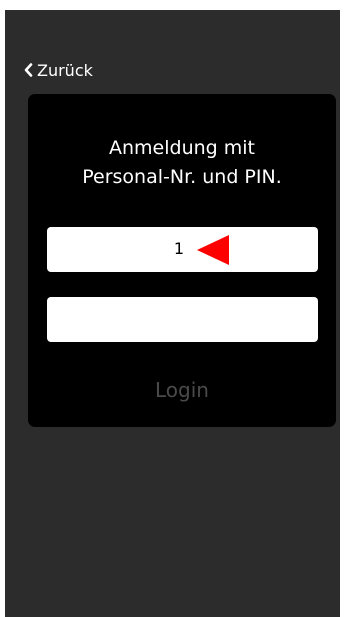  What do you see at coordinates (182, 390) in the screenshot?
I see `login-button: Login` at bounding box center [182, 390].